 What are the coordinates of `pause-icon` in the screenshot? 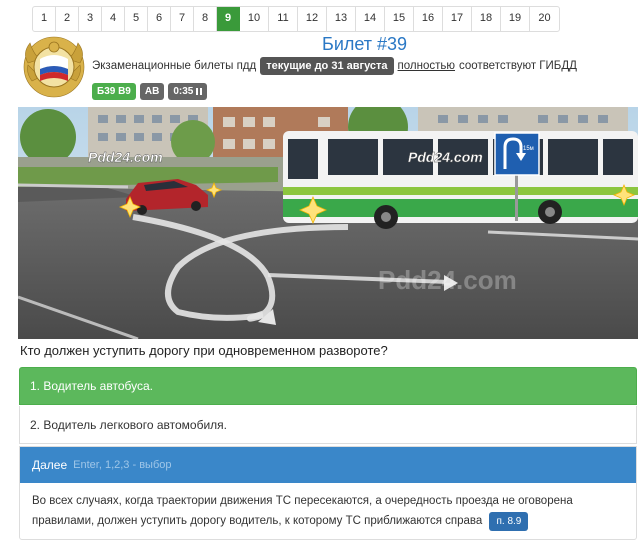 It's located at (199, 91).